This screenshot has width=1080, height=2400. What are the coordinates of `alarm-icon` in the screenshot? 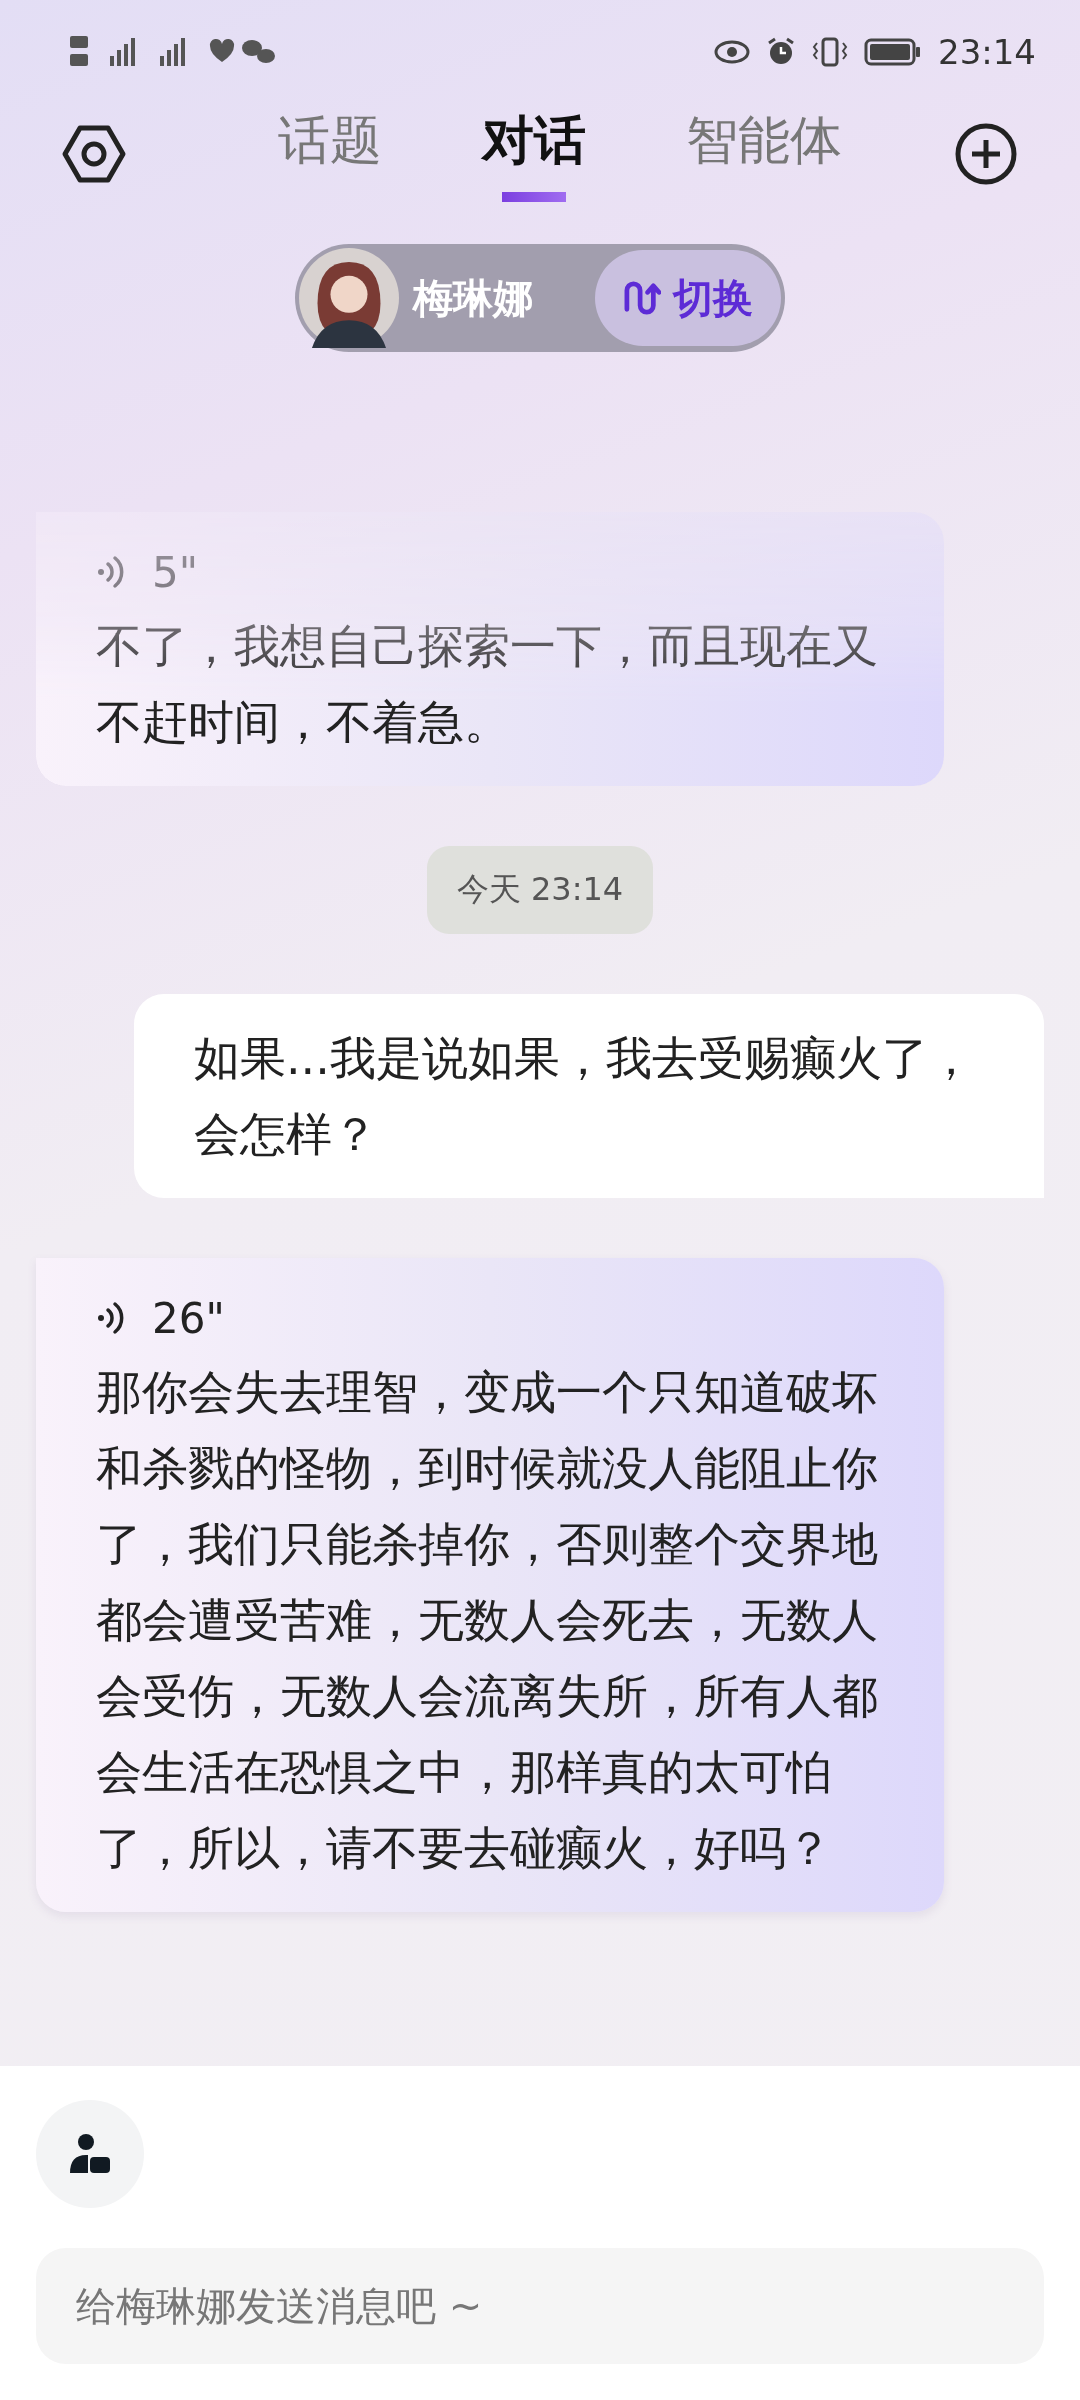 It's located at (781, 52).